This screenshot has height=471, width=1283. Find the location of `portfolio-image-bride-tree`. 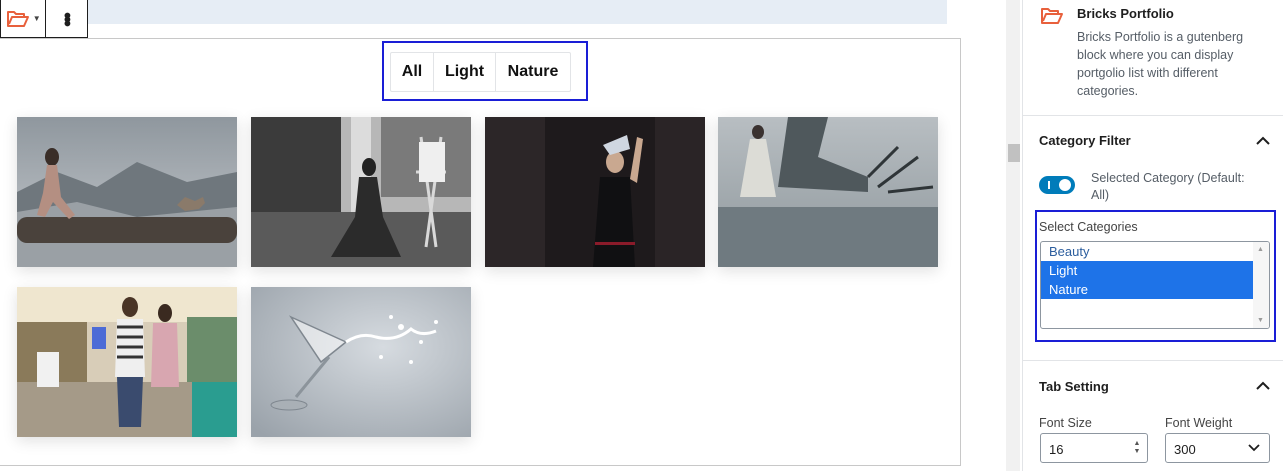

portfolio-image-bride-tree is located at coordinates (828, 192).